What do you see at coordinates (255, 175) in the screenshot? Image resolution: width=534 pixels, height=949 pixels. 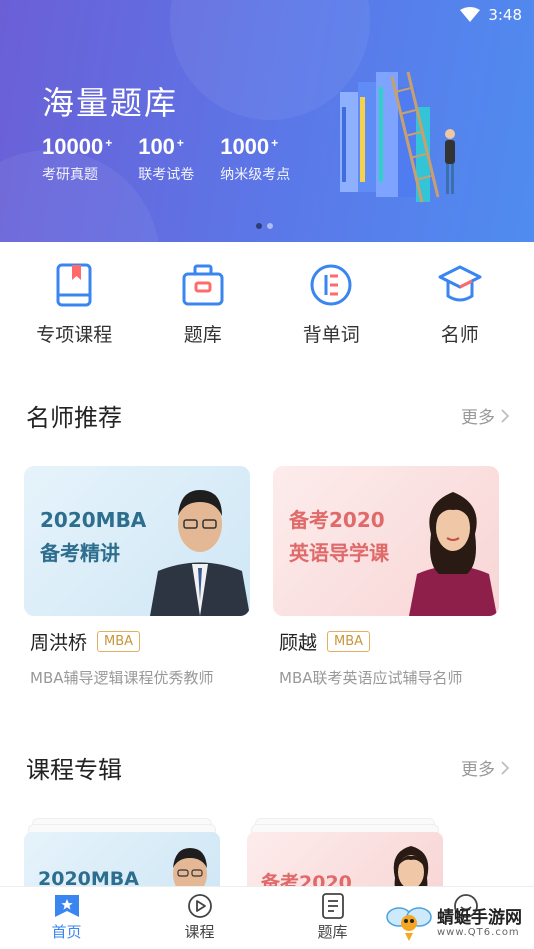 I see `stat-label: 纳米级考点` at bounding box center [255, 175].